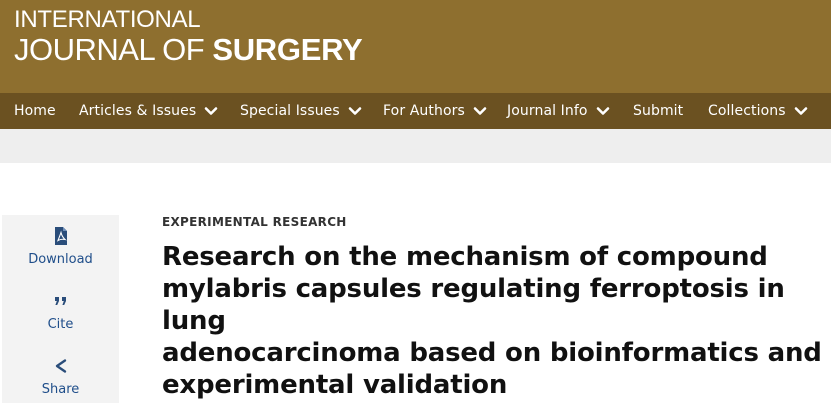  I want to click on nav-item-articles-issues: Articles & Issues, so click(148, 111).